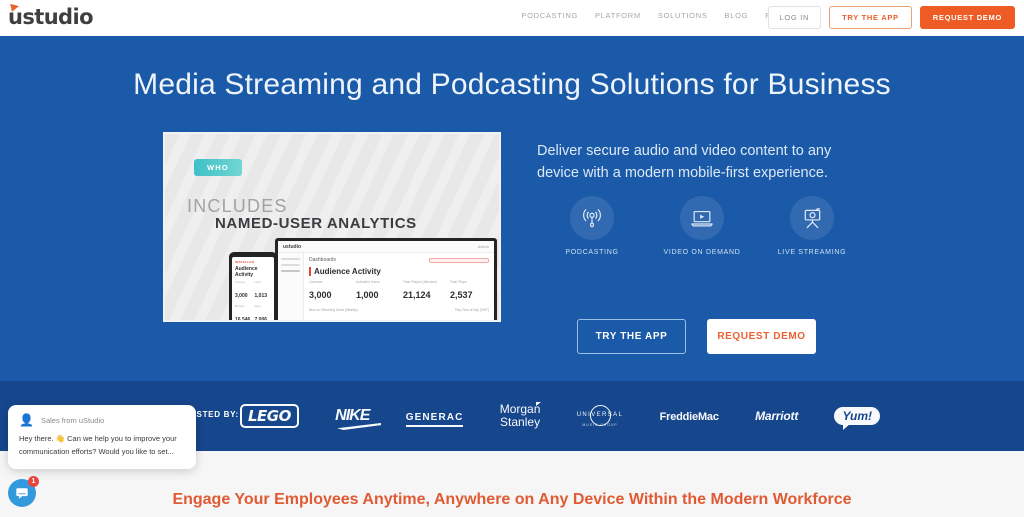 The image size is (1024, 517). What do you see at coordinates (417, 295) in the screenshot?
I see `stat-value: 21,124` at bounding box center [417, 295].